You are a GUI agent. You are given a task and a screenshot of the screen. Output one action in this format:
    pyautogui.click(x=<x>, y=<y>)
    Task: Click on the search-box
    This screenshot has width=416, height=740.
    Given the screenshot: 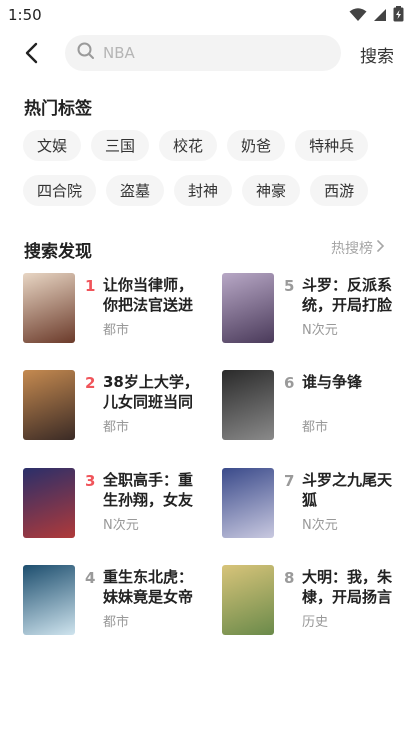 What is the action you would take?
    pyautogui.click(x=203, y=53)
    